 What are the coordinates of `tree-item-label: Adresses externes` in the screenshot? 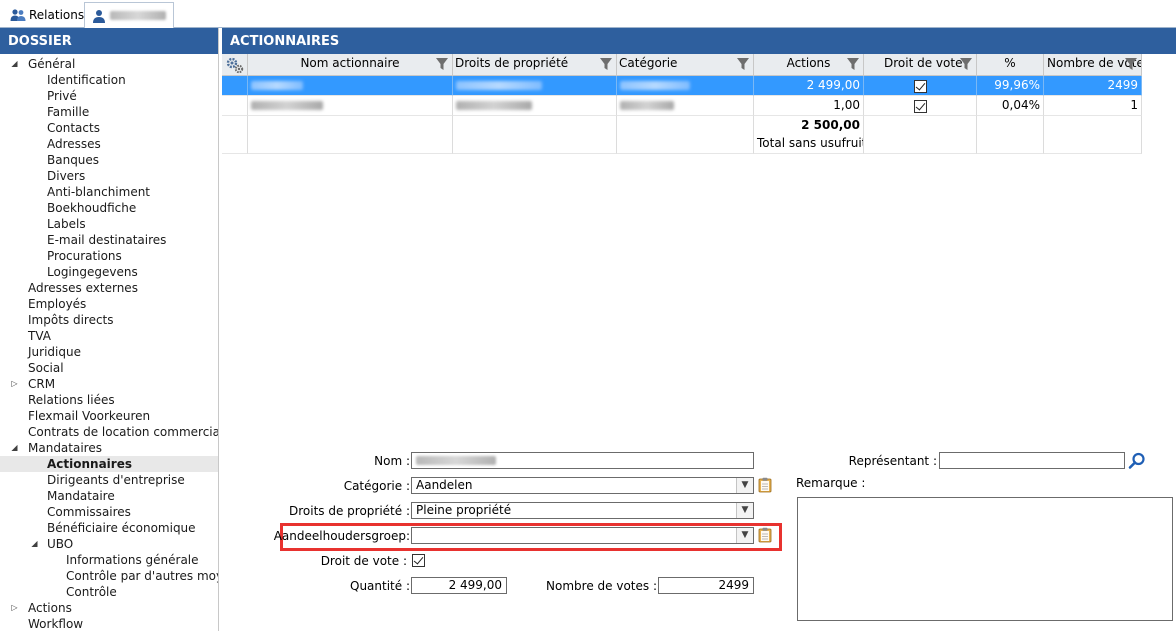 It's located at (83, 288).